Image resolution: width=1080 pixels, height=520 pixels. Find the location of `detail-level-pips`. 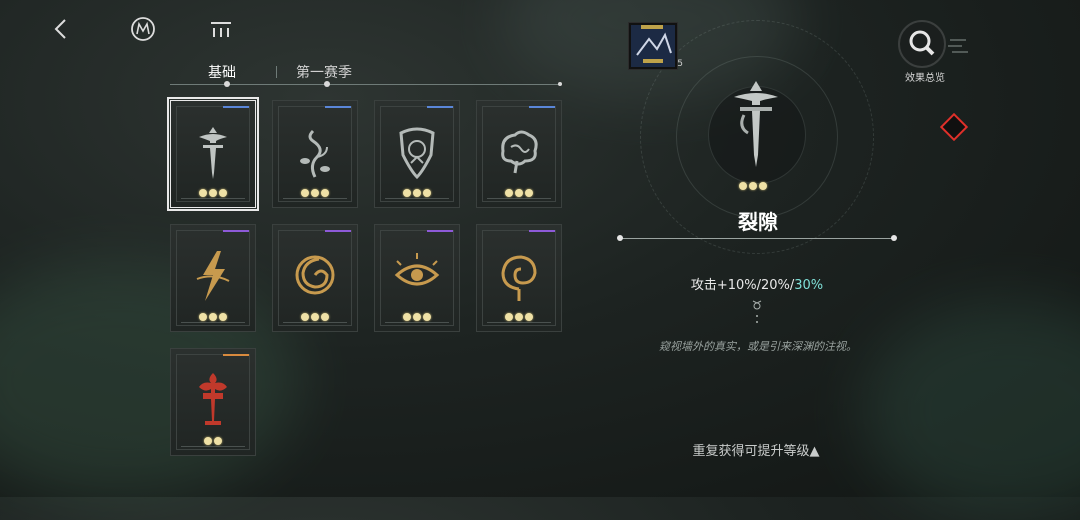

detail-level-pips is located at coordinates (753, 186).